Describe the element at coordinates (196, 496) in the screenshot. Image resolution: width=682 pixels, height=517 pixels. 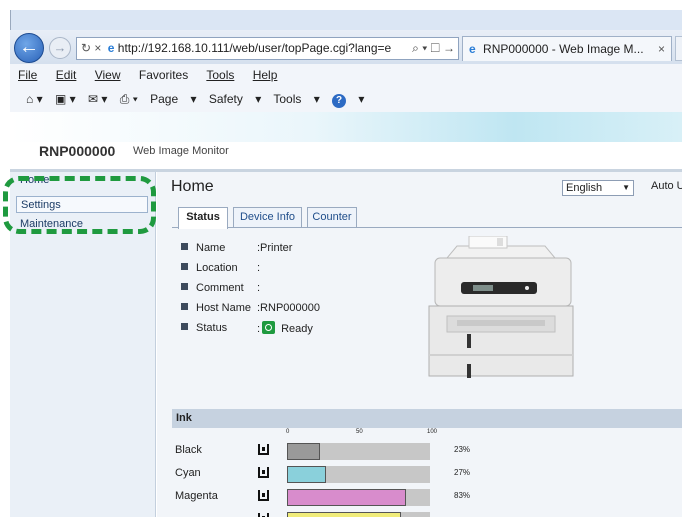
I see `ink-name: Magenta` at that location.